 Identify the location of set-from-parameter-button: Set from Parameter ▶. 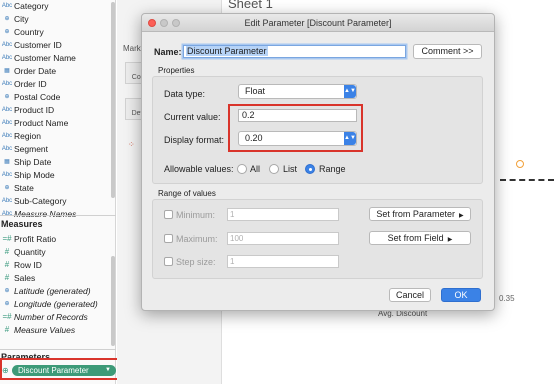
(420, 214).